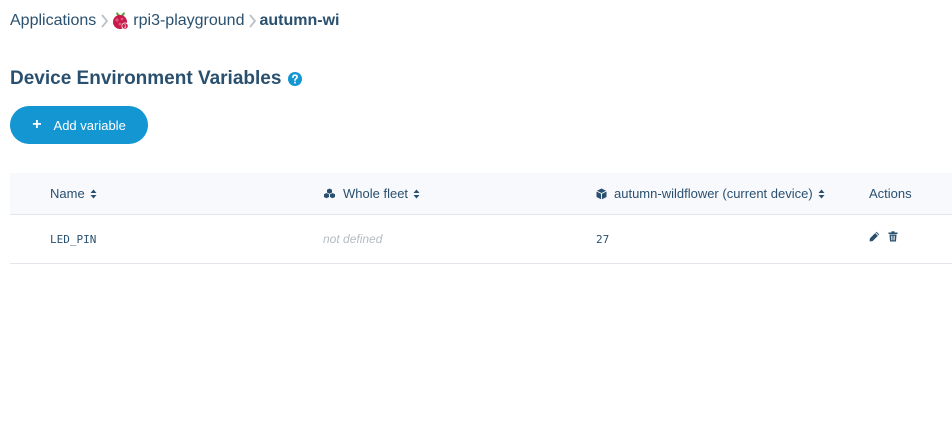  Describe the element at coordinates (874, 236) in the screenshot. I see `pencil-icon` at that location.